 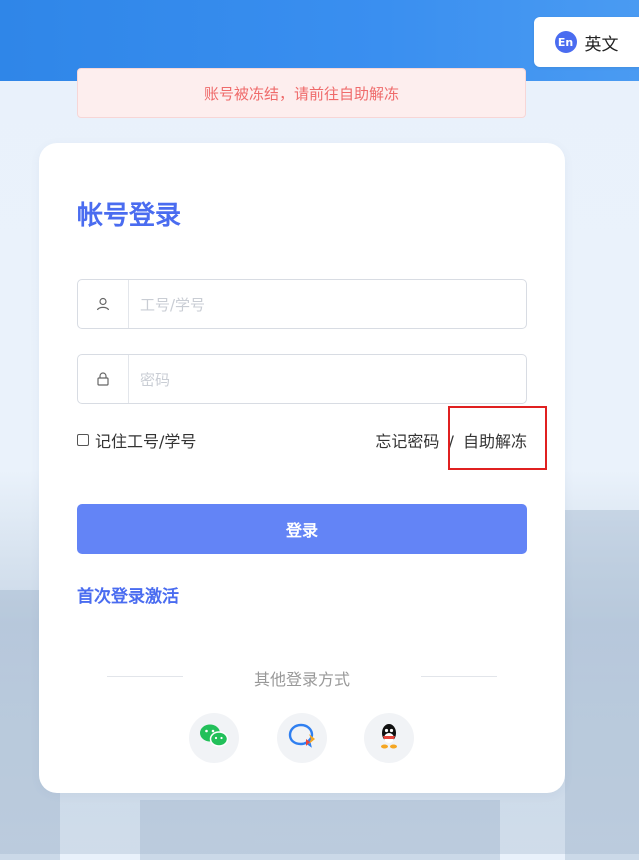 I want to click on wechat-login-button, so click(x=214, y=738).